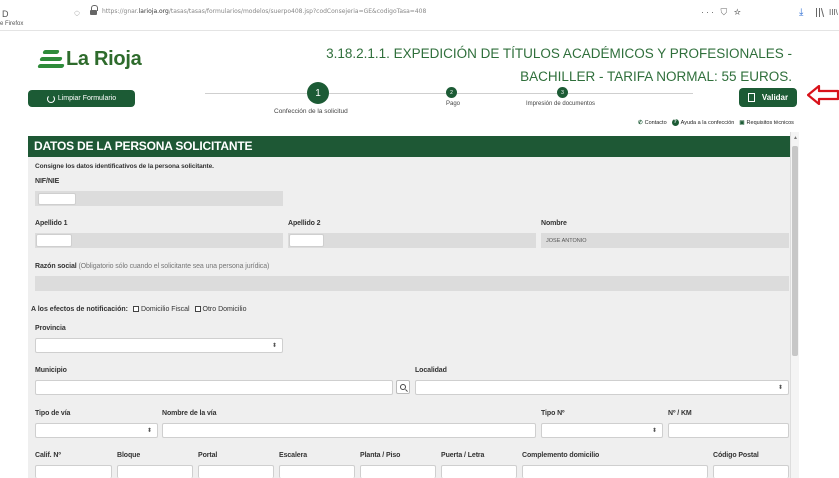 The image size is (839, 478). What do you see at coordinates (104, 59) in the screenshot?
I see `logo-text: La Rioja` at bounding box center [104, 59].